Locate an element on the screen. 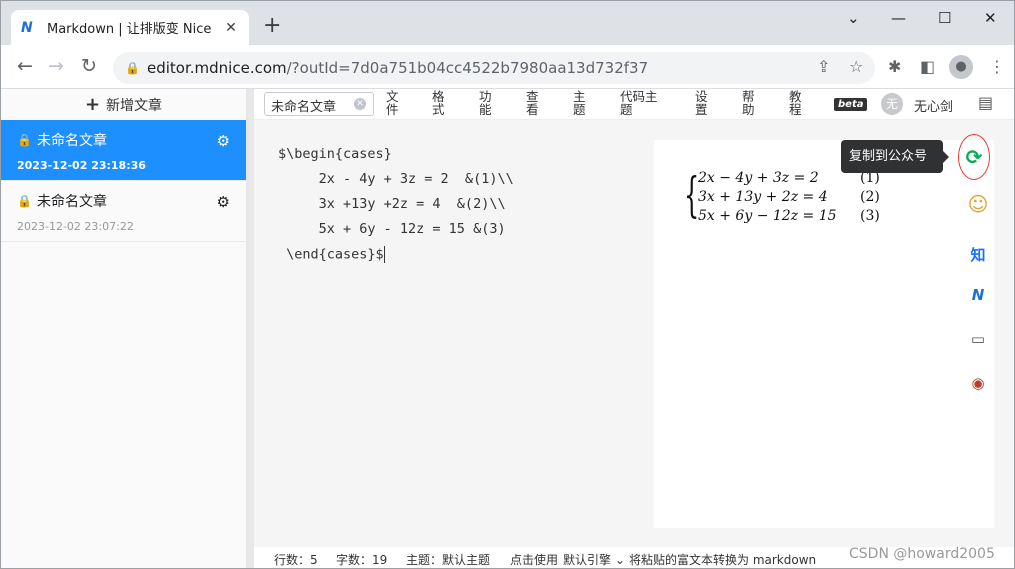 The width and height of the screenshot is (1015, 569). copy-to-zhihu-button: 知 is located at coordinates (978, 254).